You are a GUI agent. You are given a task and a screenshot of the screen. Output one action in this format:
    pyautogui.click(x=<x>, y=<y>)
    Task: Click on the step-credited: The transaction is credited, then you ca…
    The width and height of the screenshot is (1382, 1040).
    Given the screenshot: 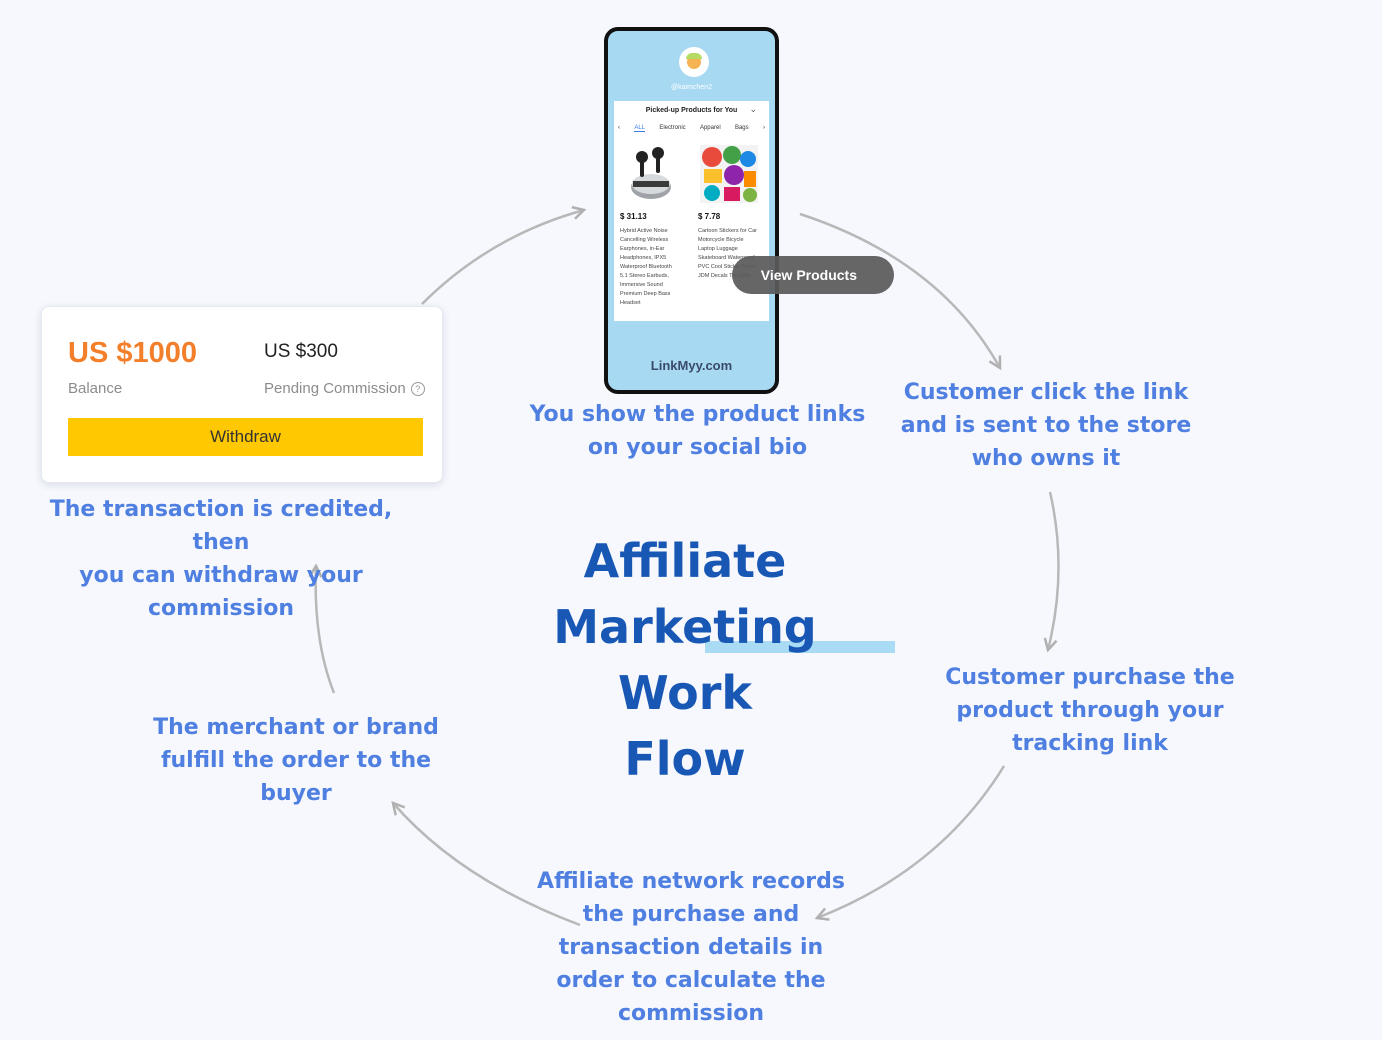 What is the action you would take?
    pyautogui.click(x=221, y=559)
    